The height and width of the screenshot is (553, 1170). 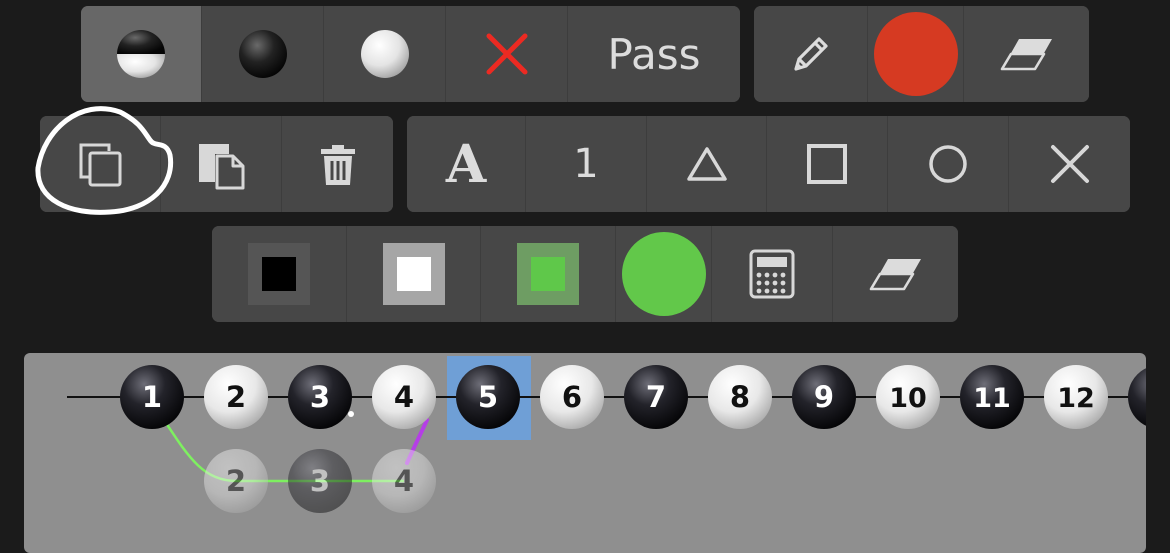 I want to click on x-mark-icon, so click(x=1069, y=164).